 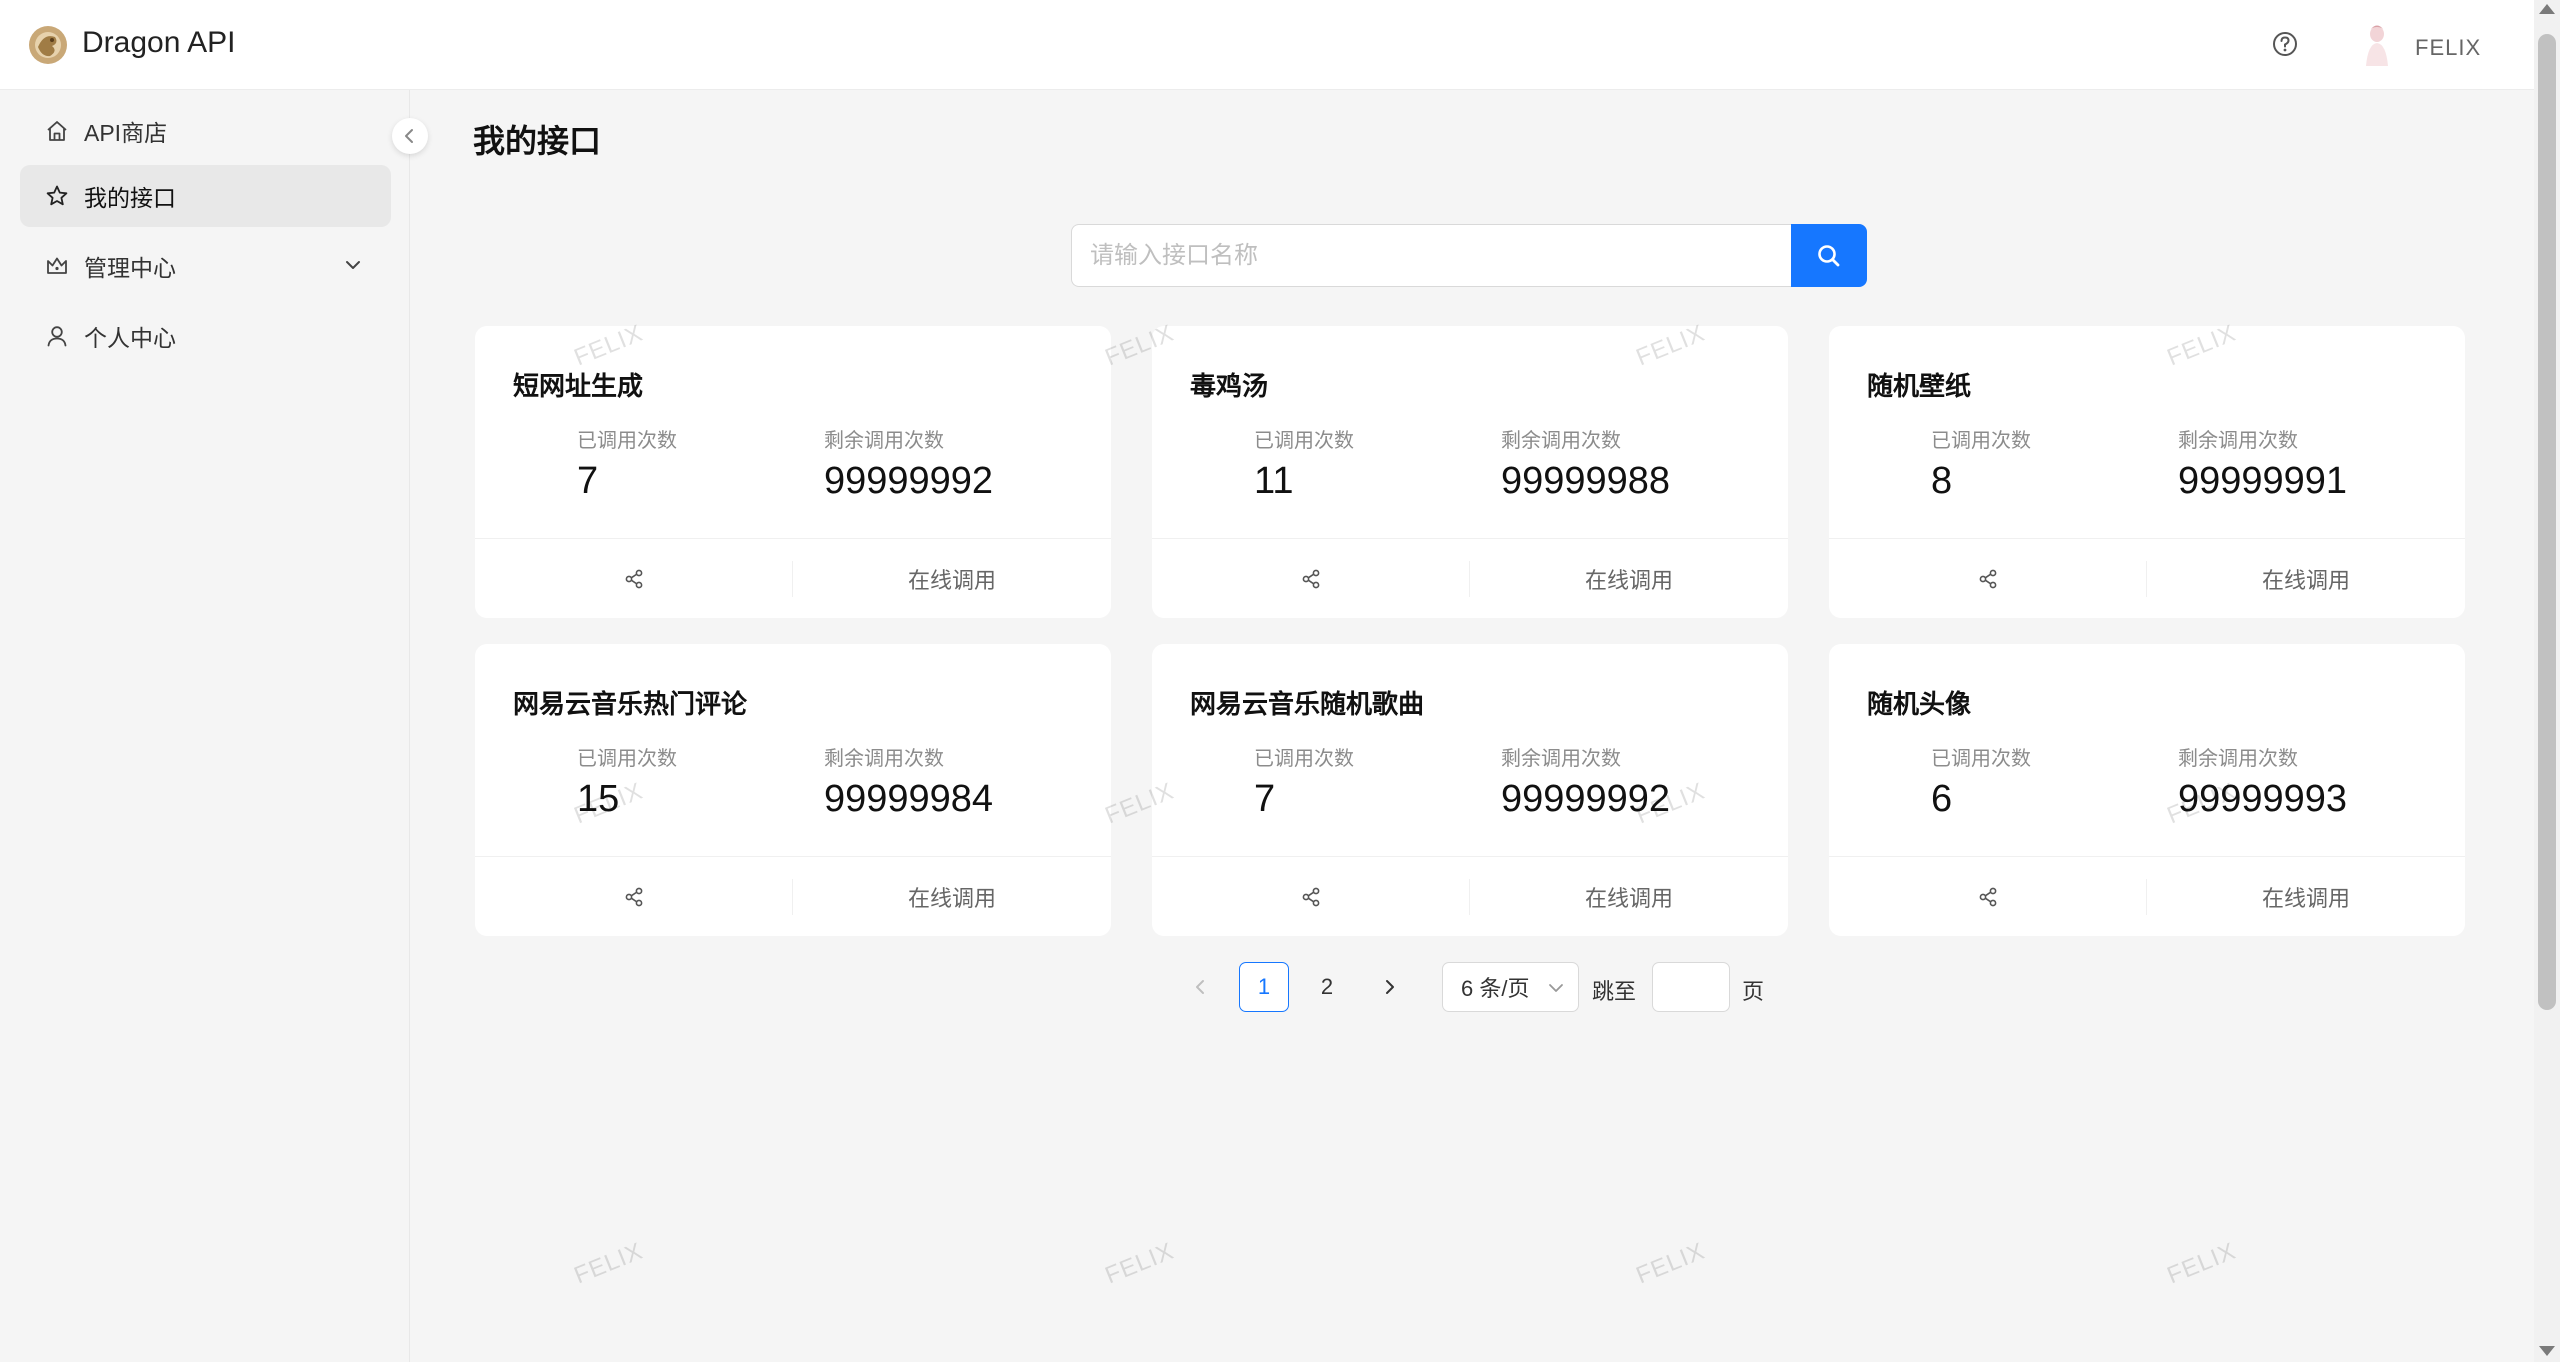 I want to click on page-size-select: 6 条/页, so click(x=1510, y=987).